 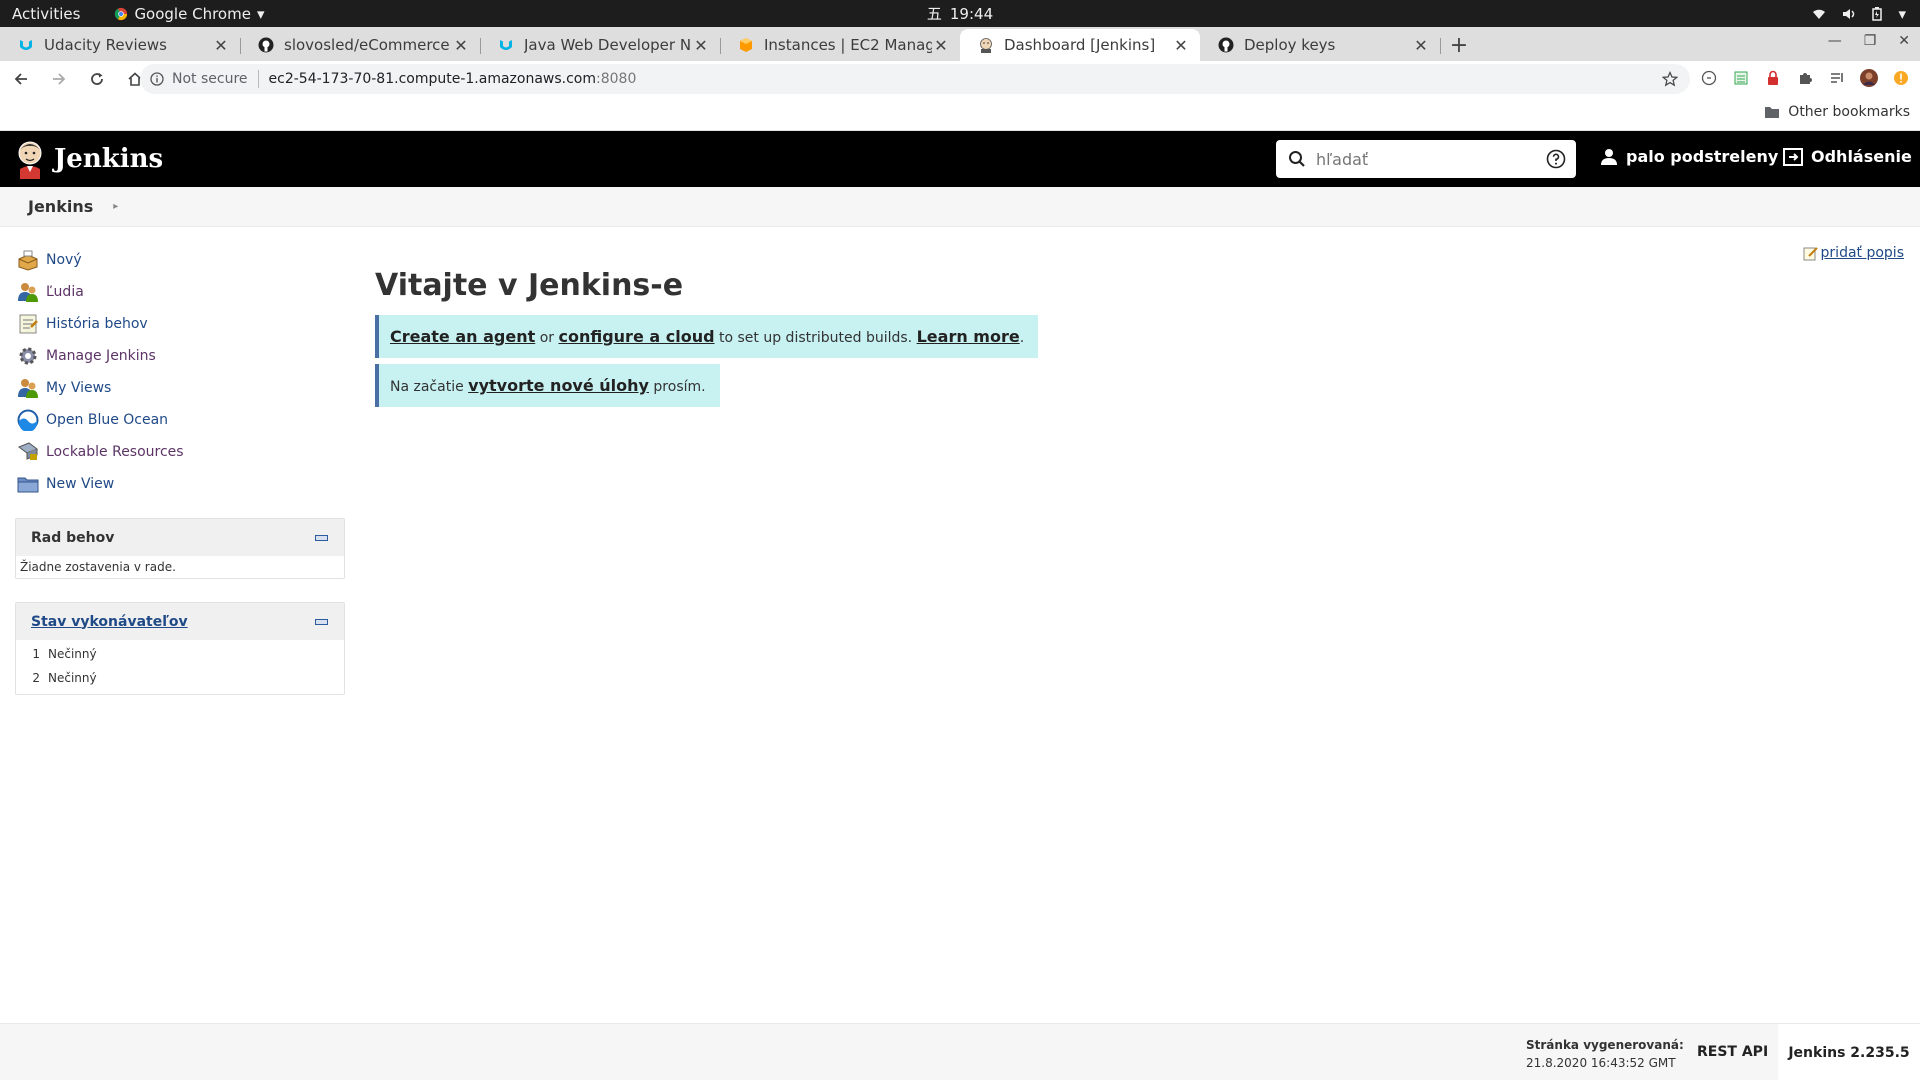 What do you see at coordinates (1290, 45) in the screenshot?
I see `tab-title: Deploy keys` at bounding box center [1290, 45].